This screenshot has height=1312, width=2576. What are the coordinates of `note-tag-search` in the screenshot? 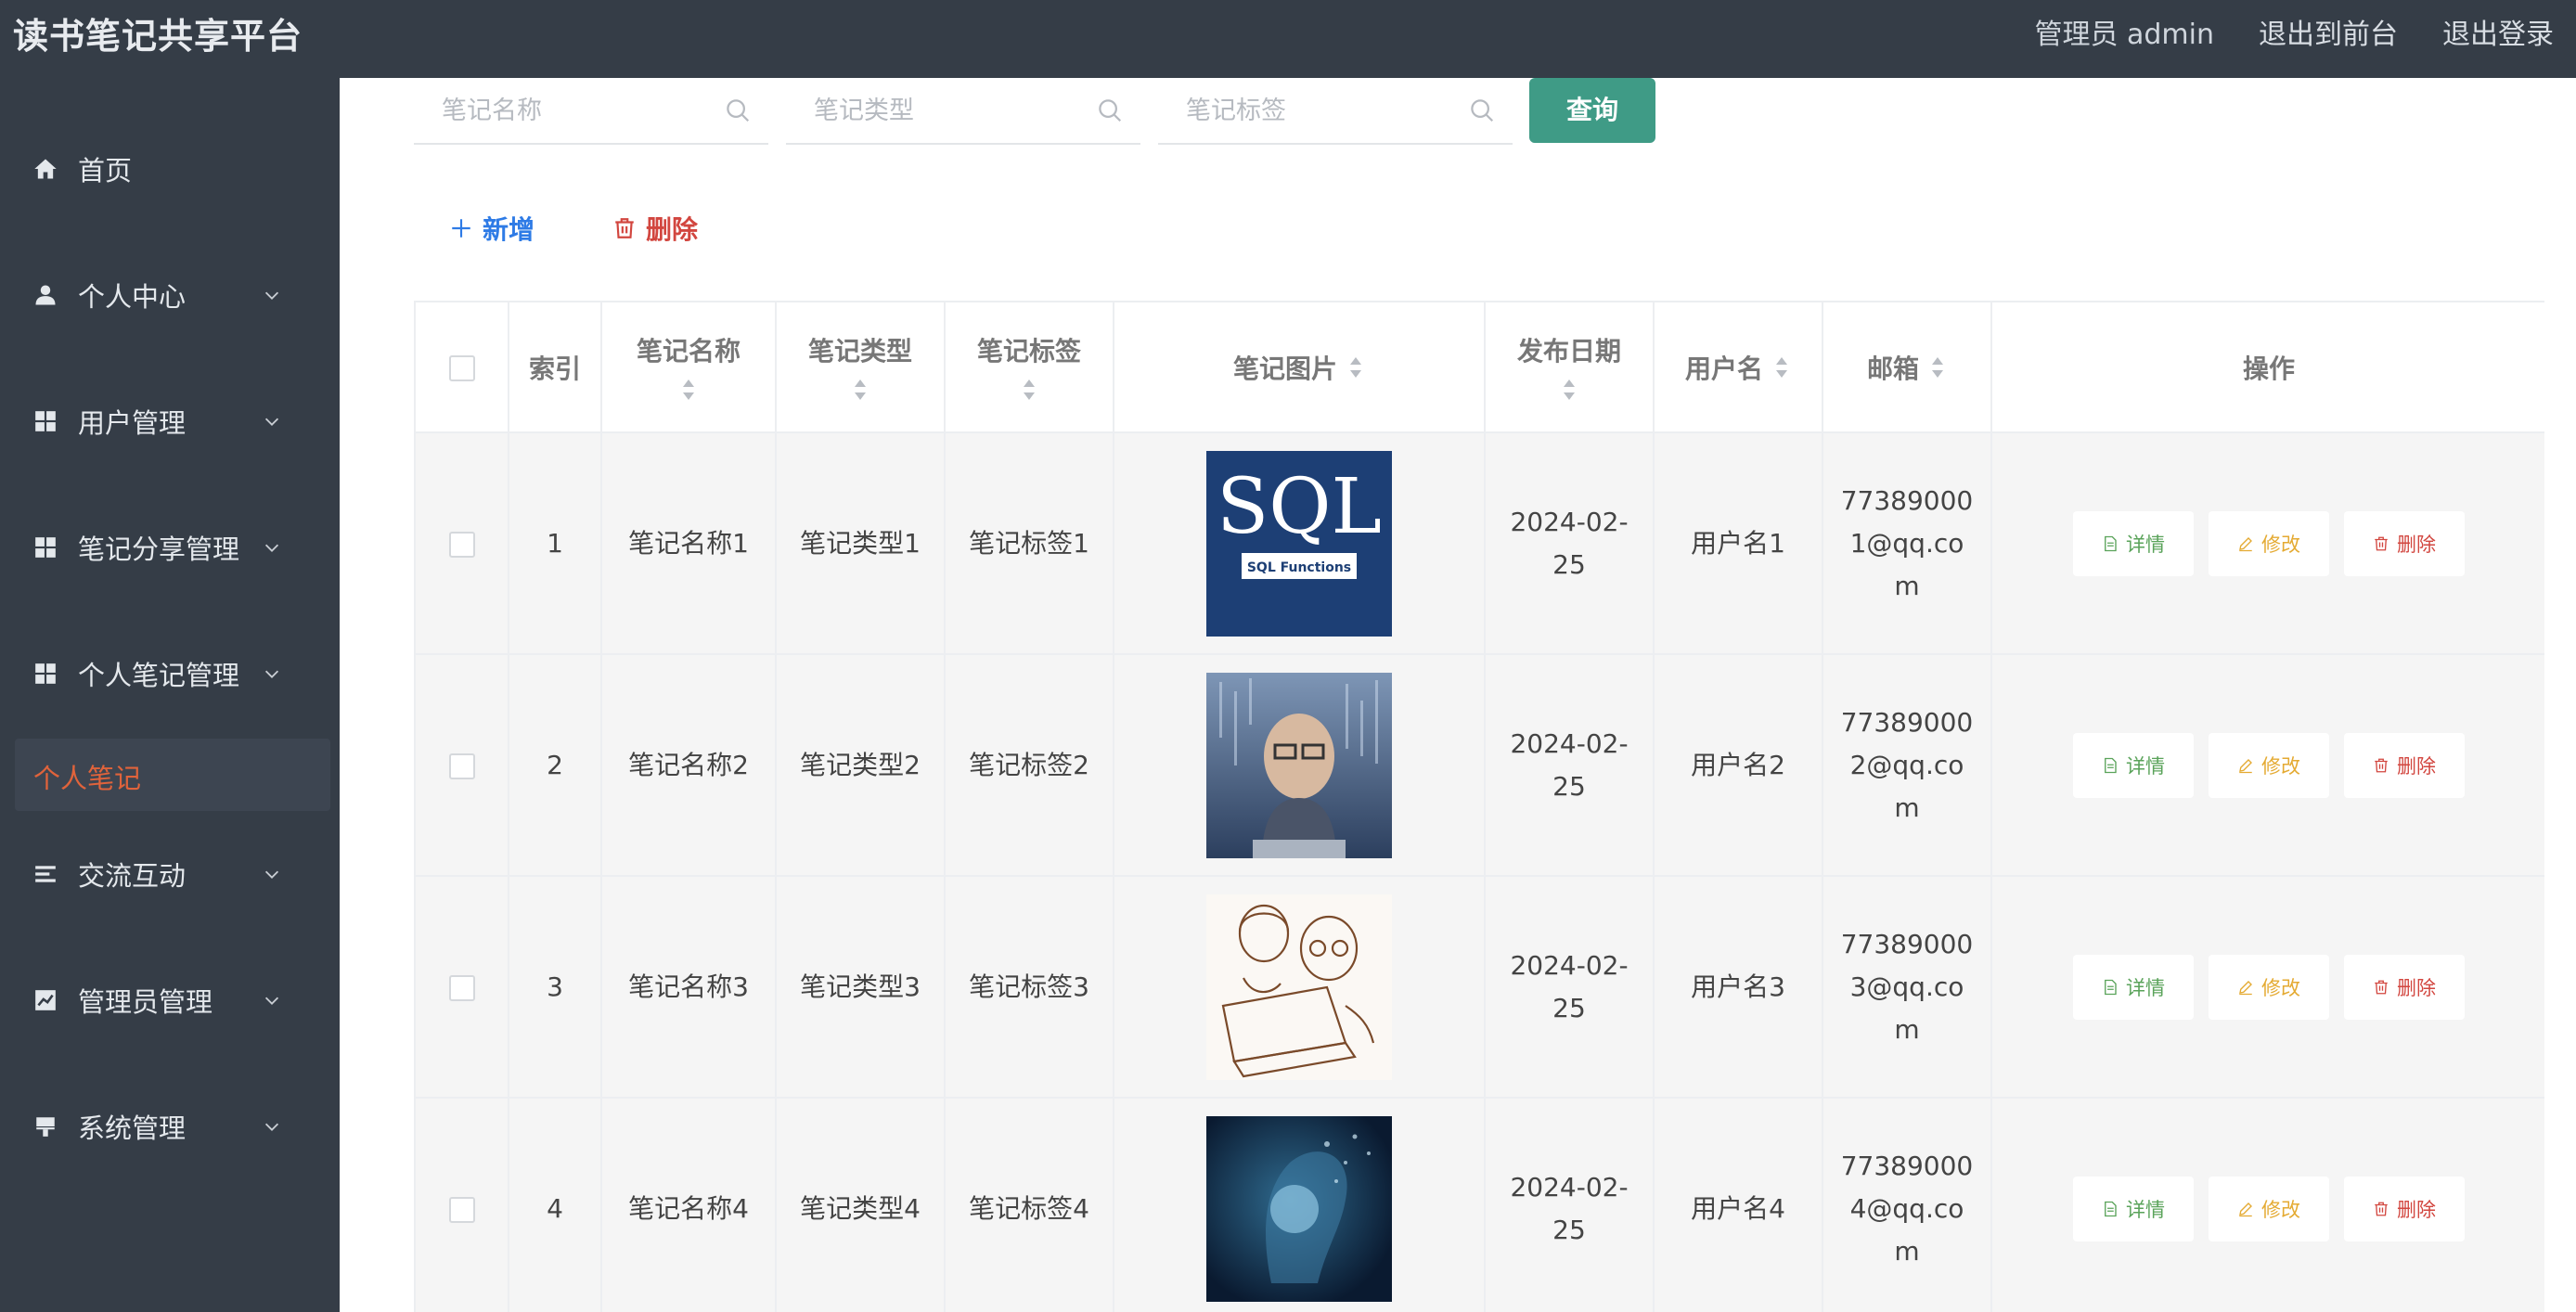 It's located at (1335, 111).